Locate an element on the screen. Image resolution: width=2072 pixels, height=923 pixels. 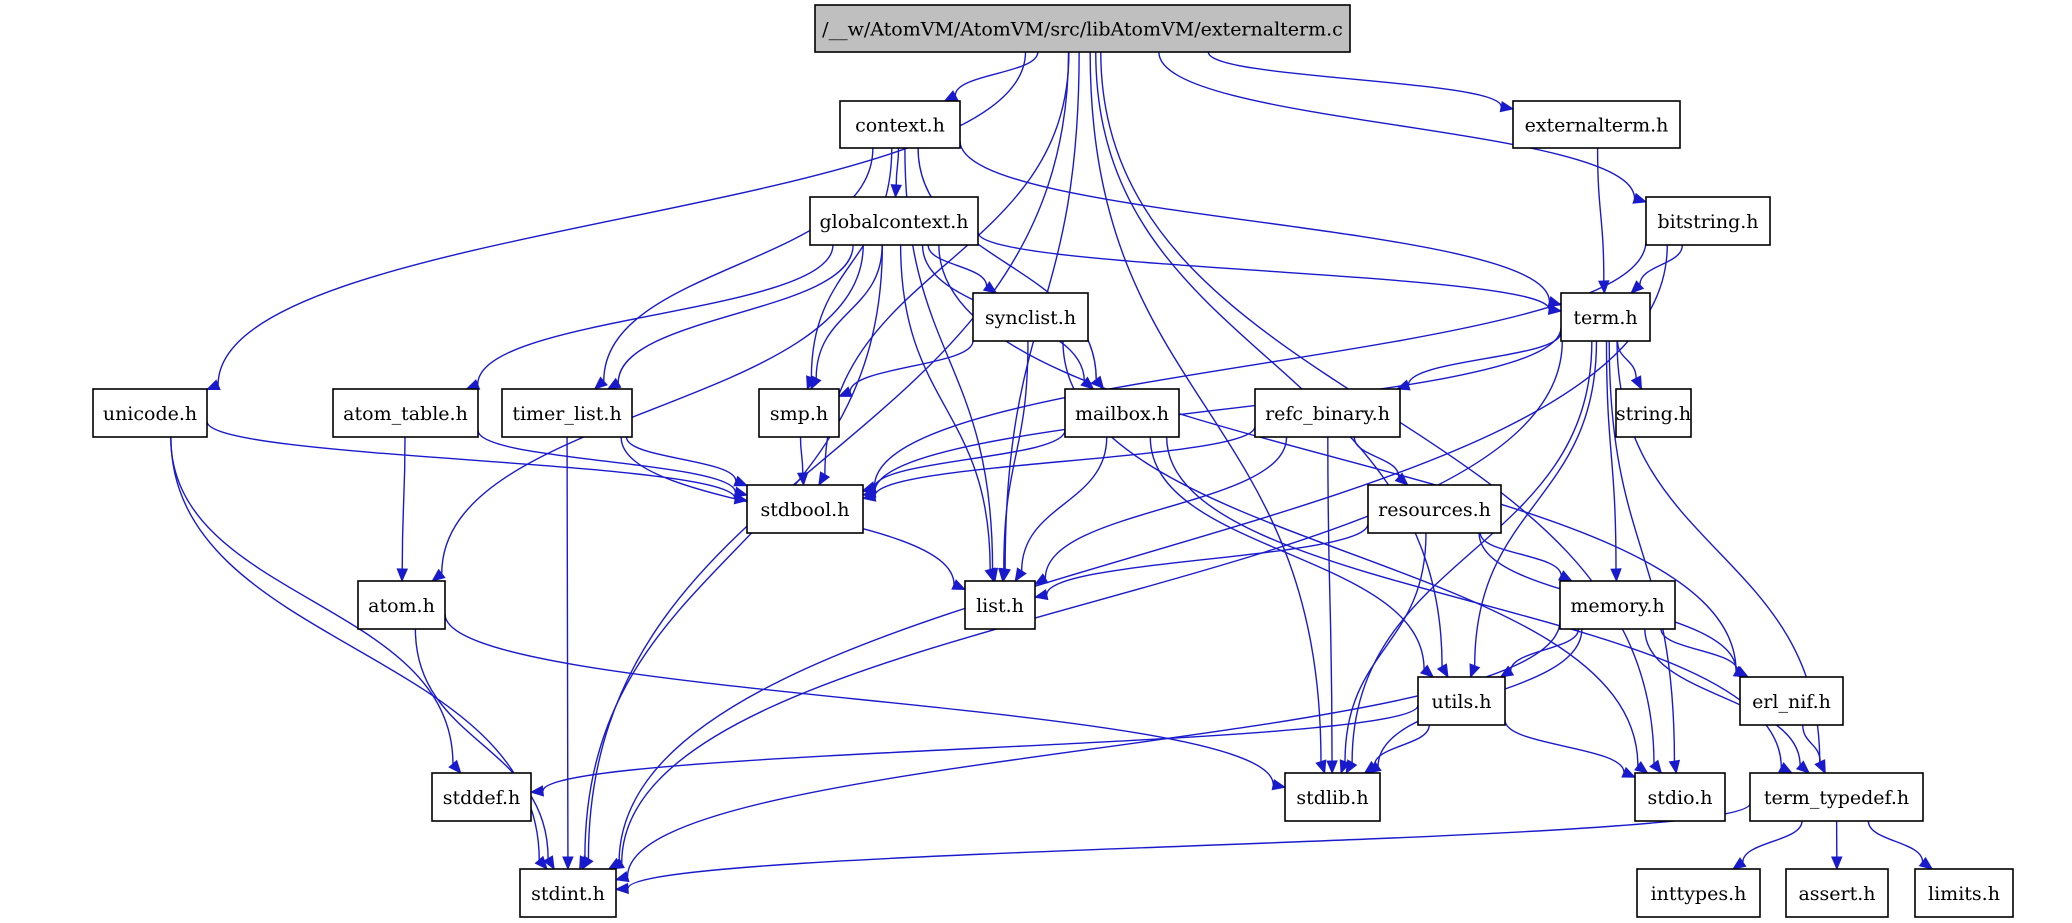
node-stdint-h: stdint.h is located at coordinates (568, 893).